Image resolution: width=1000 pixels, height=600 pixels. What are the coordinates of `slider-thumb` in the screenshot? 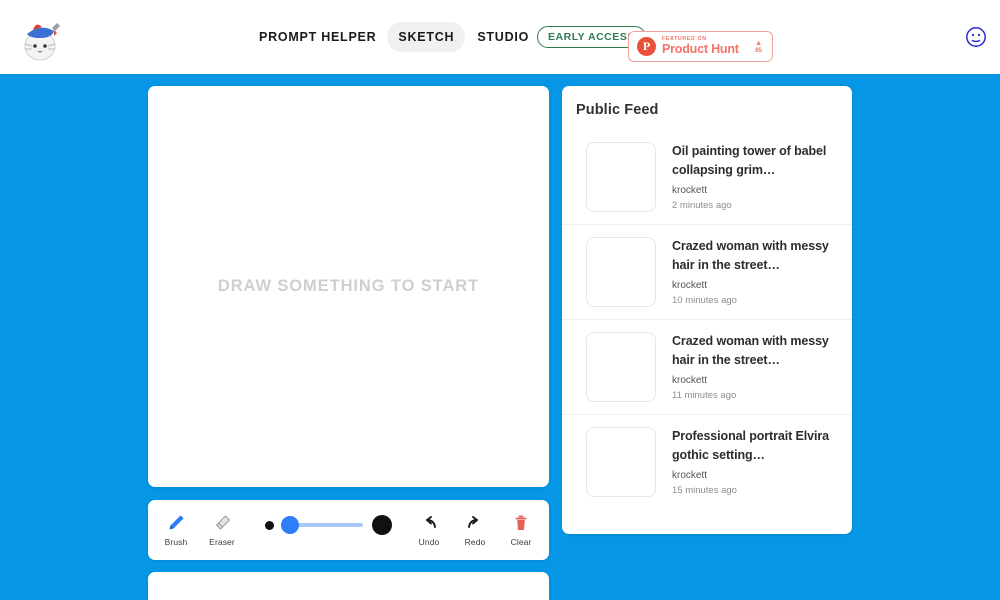 It's located at (290, 525).